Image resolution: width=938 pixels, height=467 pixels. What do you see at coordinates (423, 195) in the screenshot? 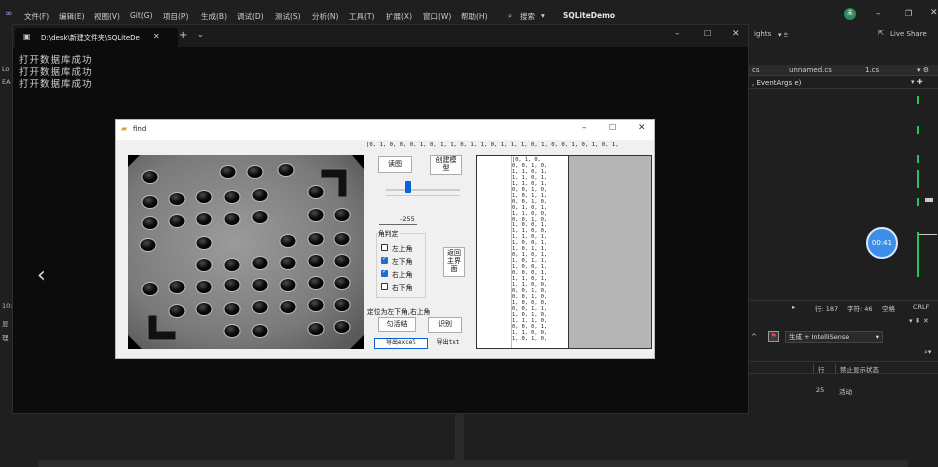
I see `slider-track-line` at bounding box center [423, 195].